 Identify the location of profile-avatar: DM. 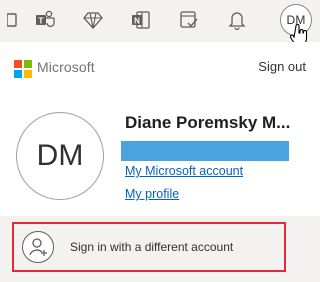
(60, 156).